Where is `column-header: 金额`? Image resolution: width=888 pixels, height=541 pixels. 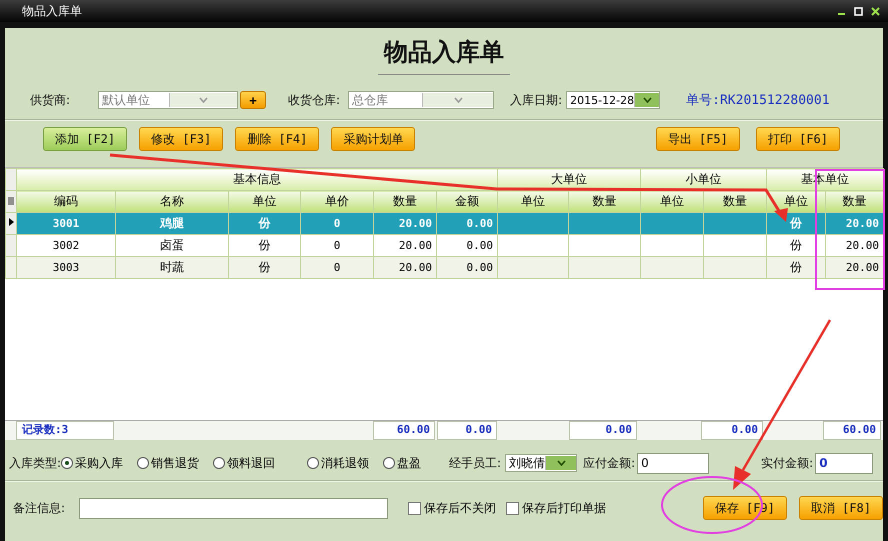 column-header: 金额 is located at coordinates (467, 201).